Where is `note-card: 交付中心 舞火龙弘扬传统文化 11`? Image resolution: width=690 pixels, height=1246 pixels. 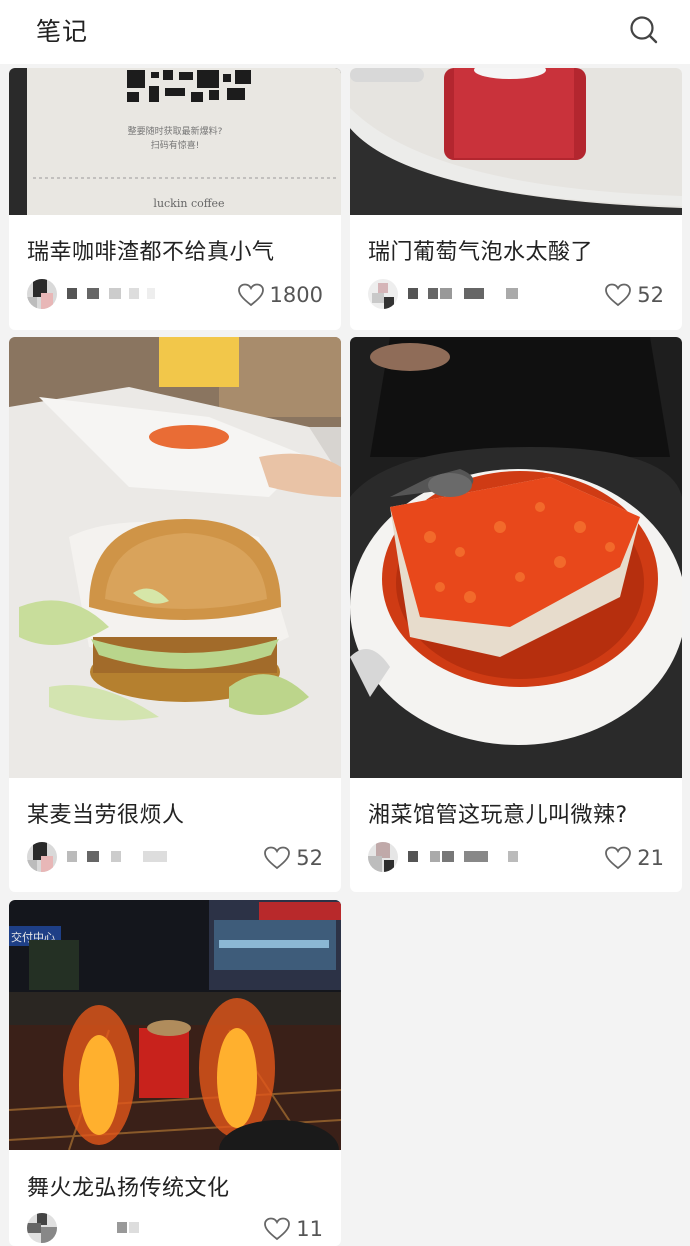
note-card: 交付中心 舞火龙弘扬传统文化 11 is located at coordinates (175, 1073).